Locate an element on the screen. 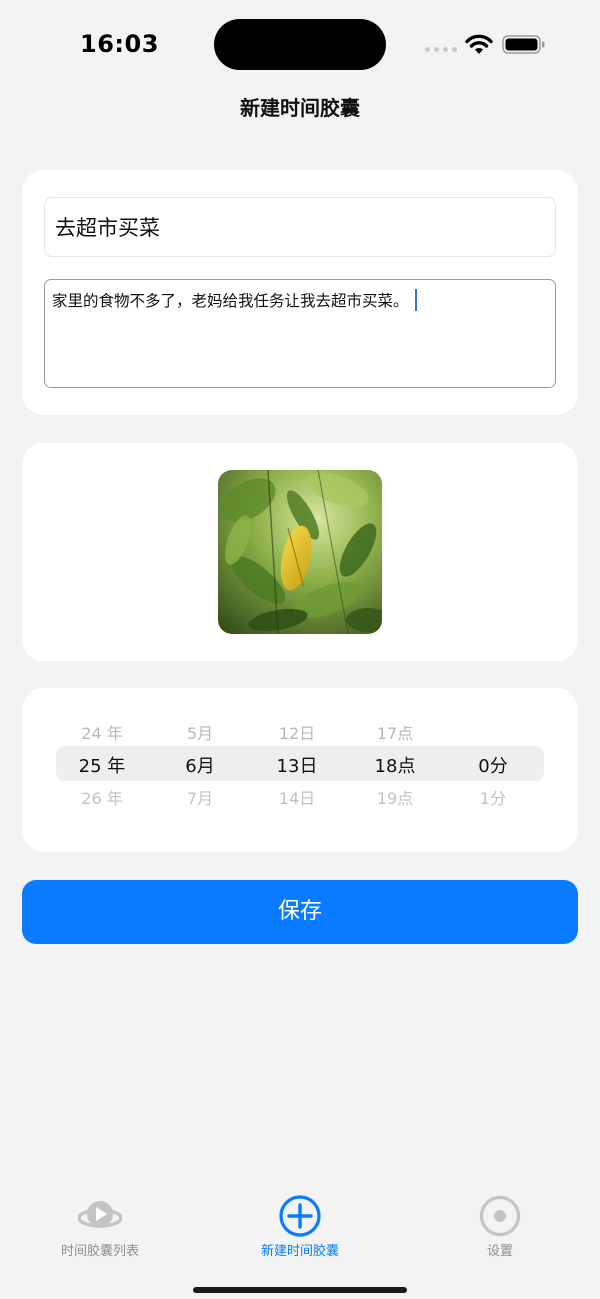 The width and height of the screenshot is (600, 1299). picker-selected-hour: 18点 is located at coordinates (395, 766).